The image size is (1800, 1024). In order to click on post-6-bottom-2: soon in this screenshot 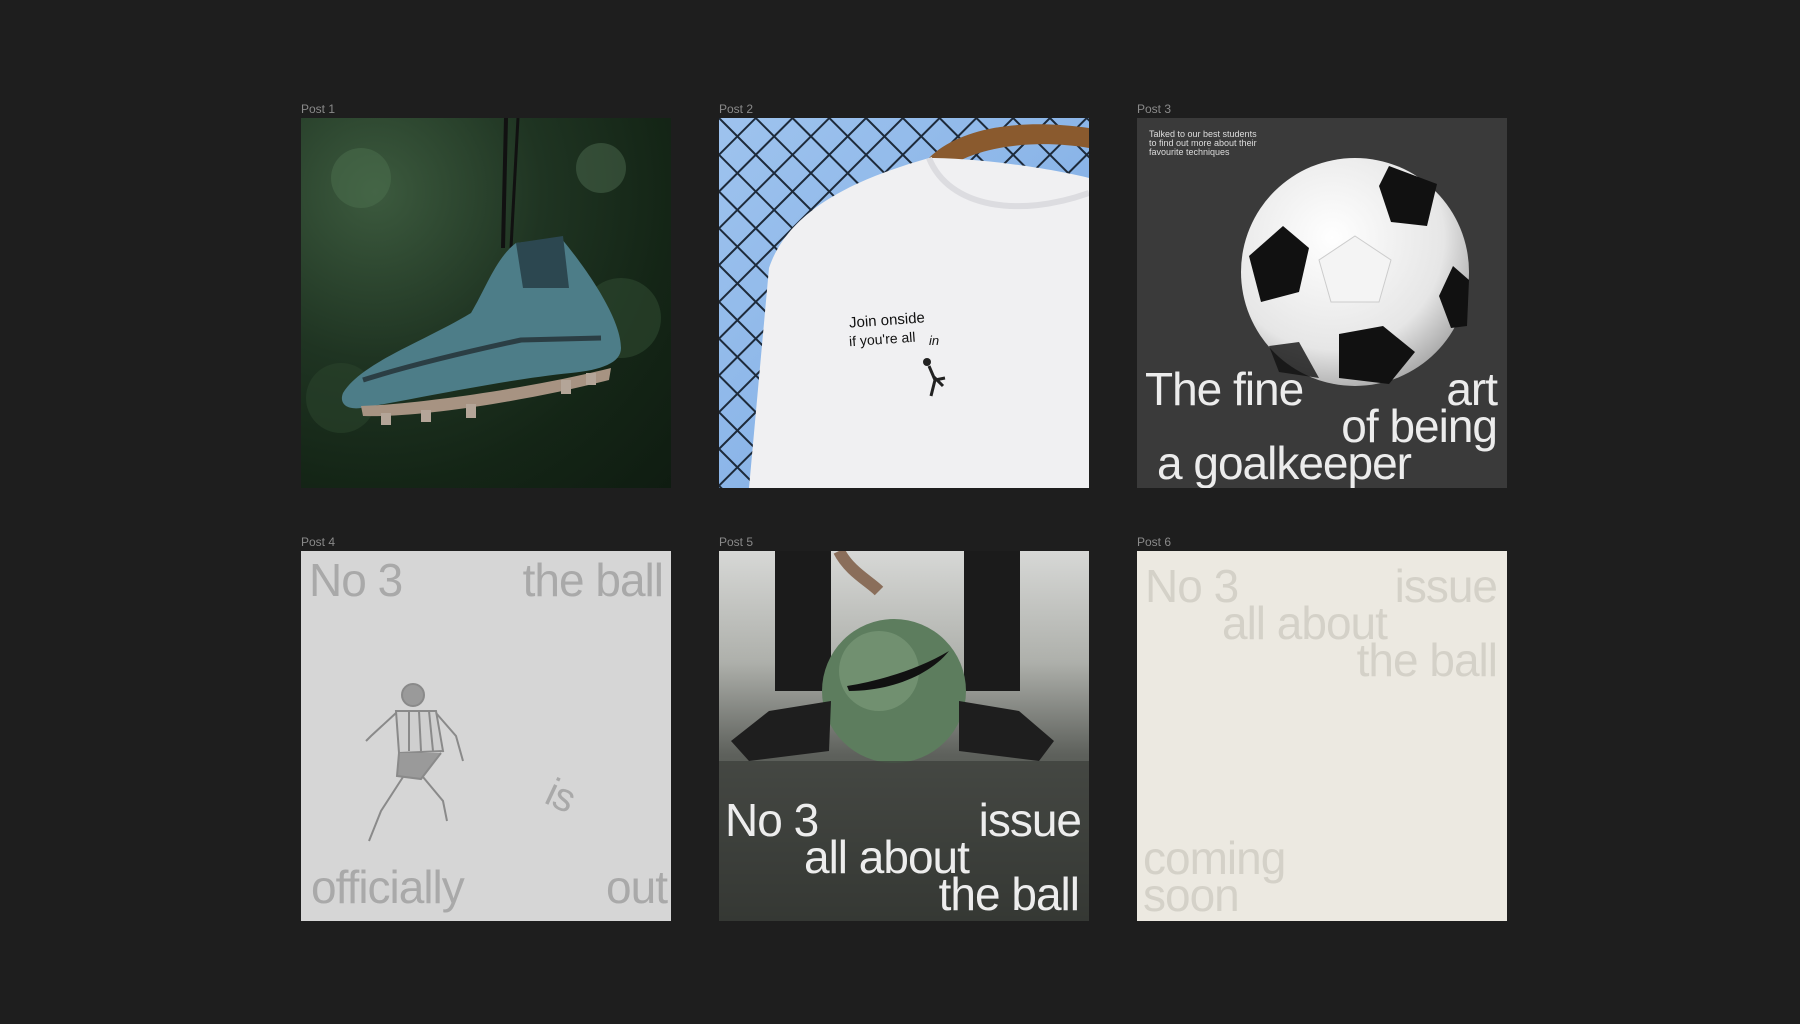, I will do `click(1191, 895)`.